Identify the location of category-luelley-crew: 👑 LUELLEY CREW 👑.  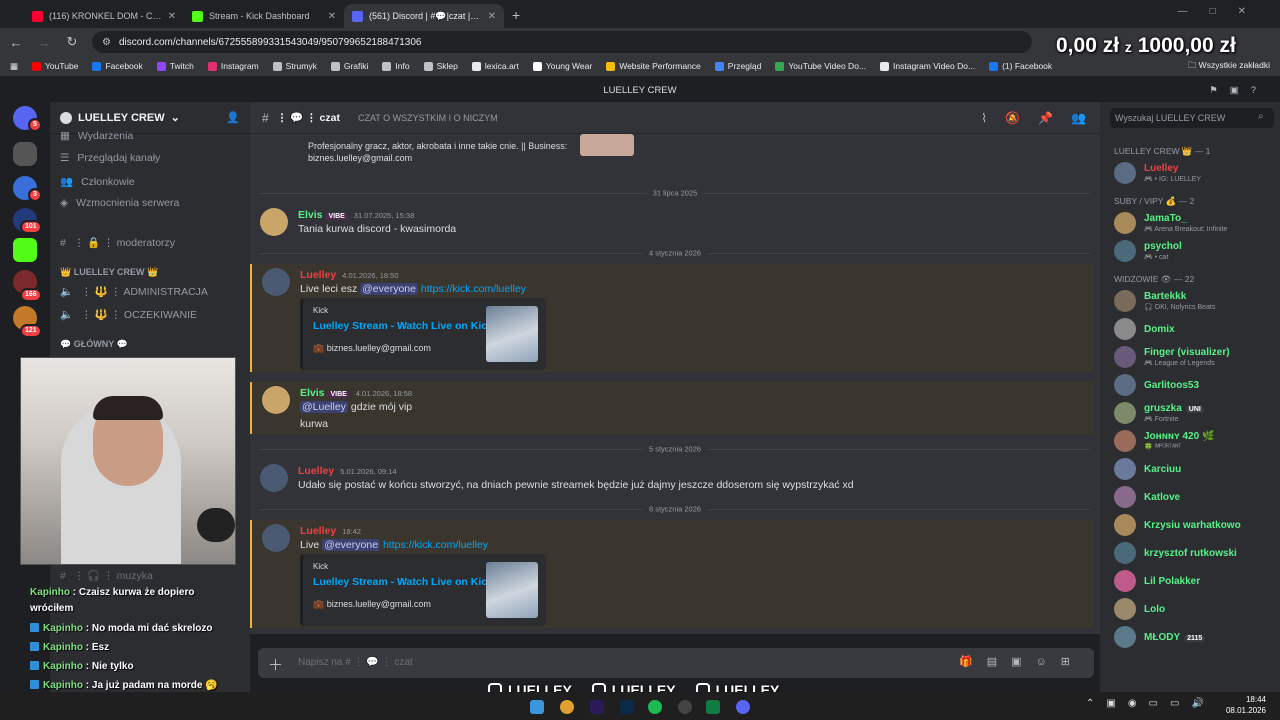
(109, 272).